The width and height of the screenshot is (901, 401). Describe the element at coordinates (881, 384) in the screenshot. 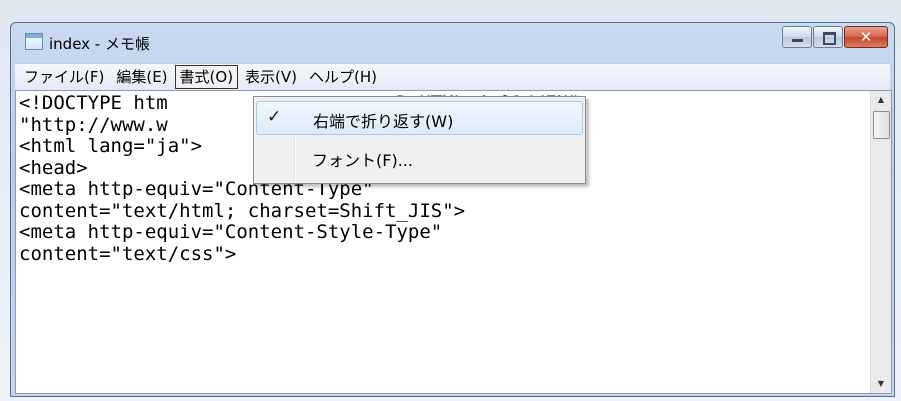

I see `scroll-down-arrow-icon: ▼` at that location.